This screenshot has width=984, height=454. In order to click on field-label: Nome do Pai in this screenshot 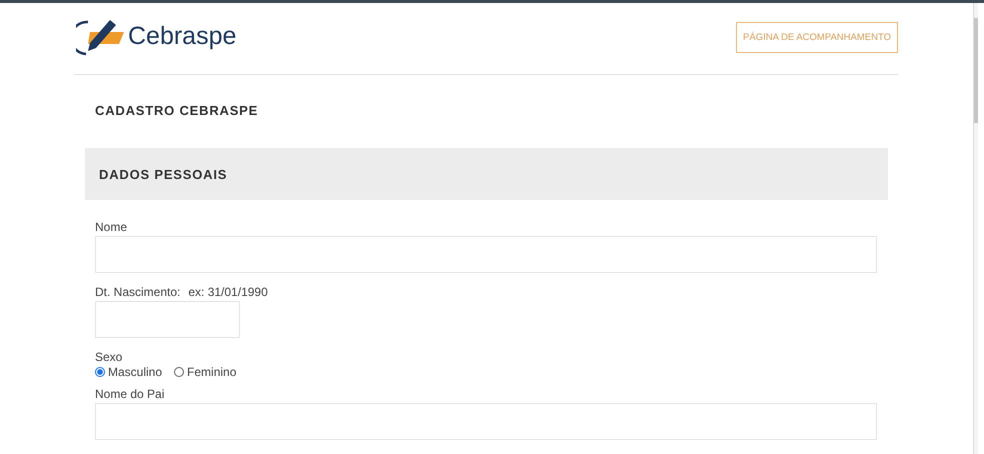, I will do `click(130, 394)`.